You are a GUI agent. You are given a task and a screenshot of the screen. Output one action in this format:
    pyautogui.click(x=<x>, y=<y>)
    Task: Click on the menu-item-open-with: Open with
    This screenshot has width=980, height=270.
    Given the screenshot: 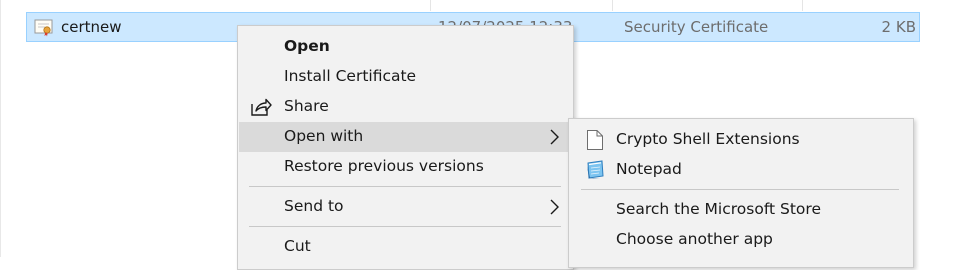 What is the action you would take?
    pyautogui.click(x=405, y=137)
    